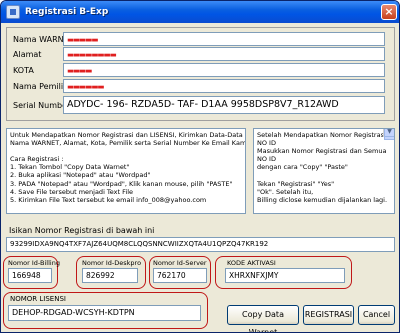 The image size is (400, 333). I want to click on side-note-line: dengan cara "Copy" "Paste", so click(302, 167).